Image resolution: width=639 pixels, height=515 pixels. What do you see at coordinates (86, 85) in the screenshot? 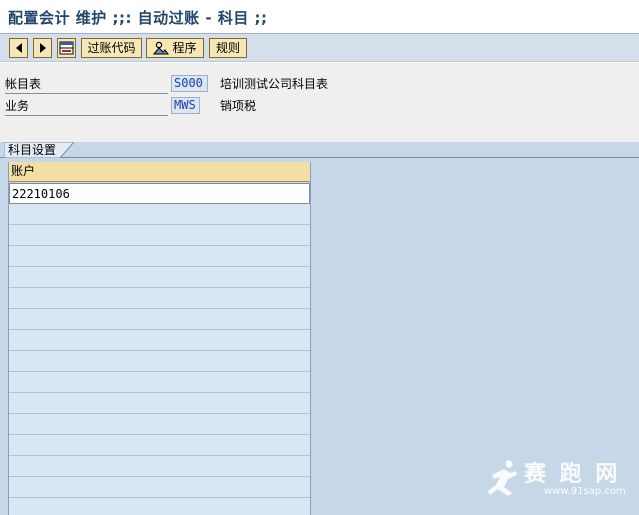
I see `chart-of-accounts-label: 帐目表` at bounding box center [86, 85].